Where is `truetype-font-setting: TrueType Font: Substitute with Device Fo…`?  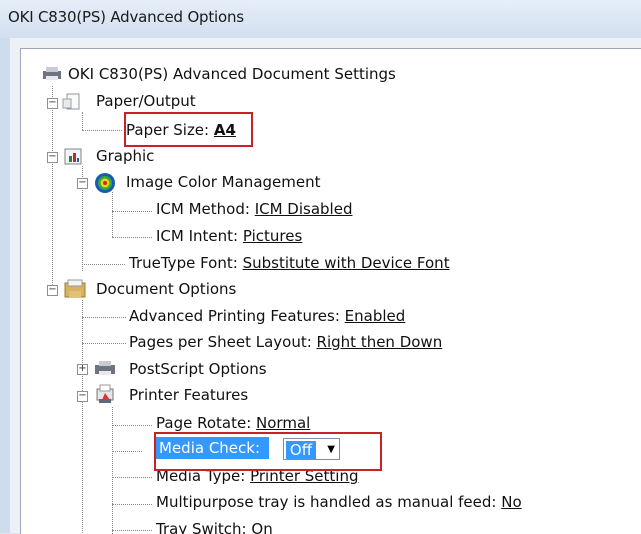
truetype-font-setting: TrueType Font: Substitute with Device Fo… is located at coordinates (289, 263).